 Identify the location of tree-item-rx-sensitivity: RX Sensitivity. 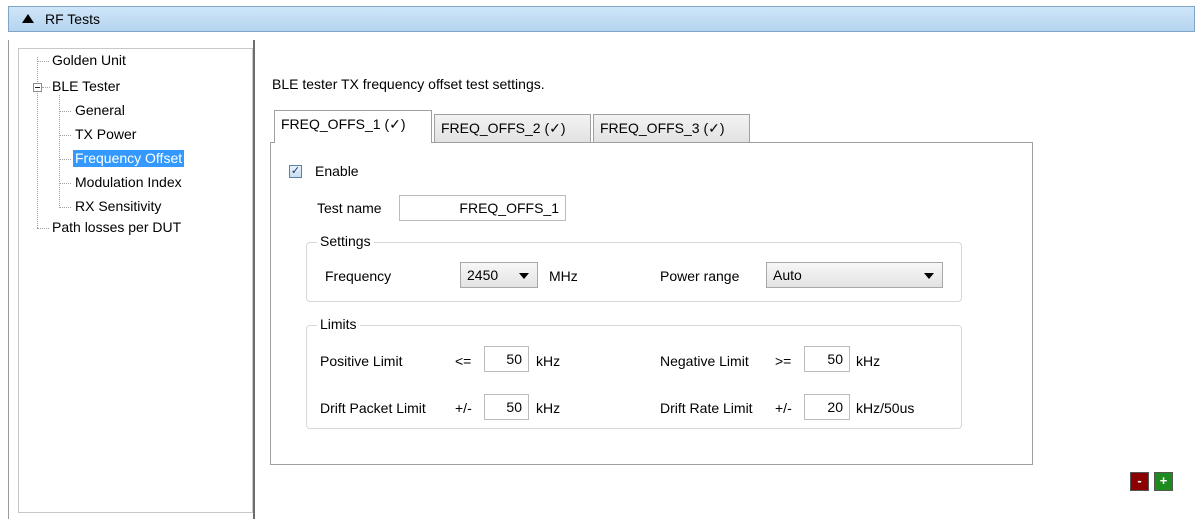
(118, 206).